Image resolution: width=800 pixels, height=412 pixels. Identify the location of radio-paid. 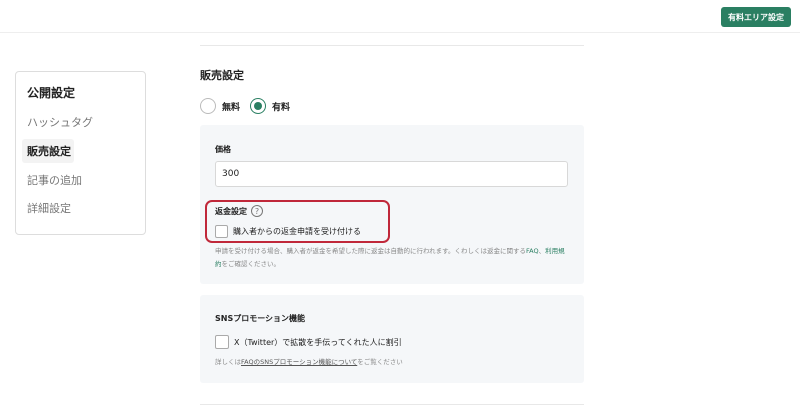
(258, 106).